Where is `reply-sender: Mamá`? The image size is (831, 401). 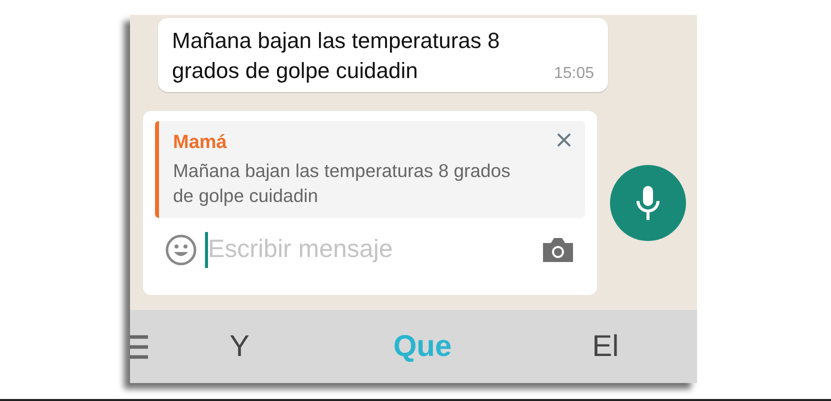
reply-sender: Mamá is located at coordinates (200, 143).